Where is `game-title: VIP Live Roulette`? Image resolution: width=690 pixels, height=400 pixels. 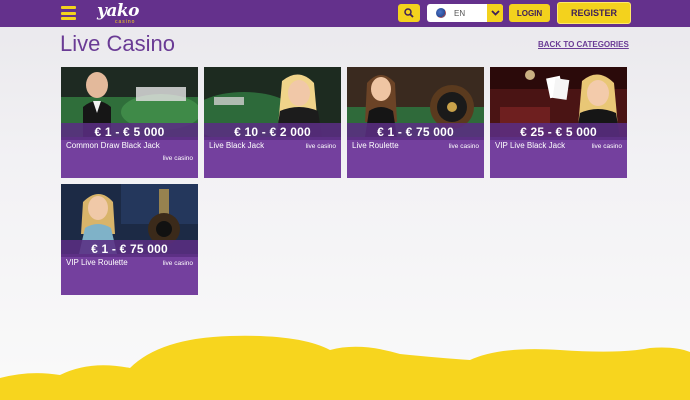
game-title: VIP Live Roulette is located at coordinates (97, 262).